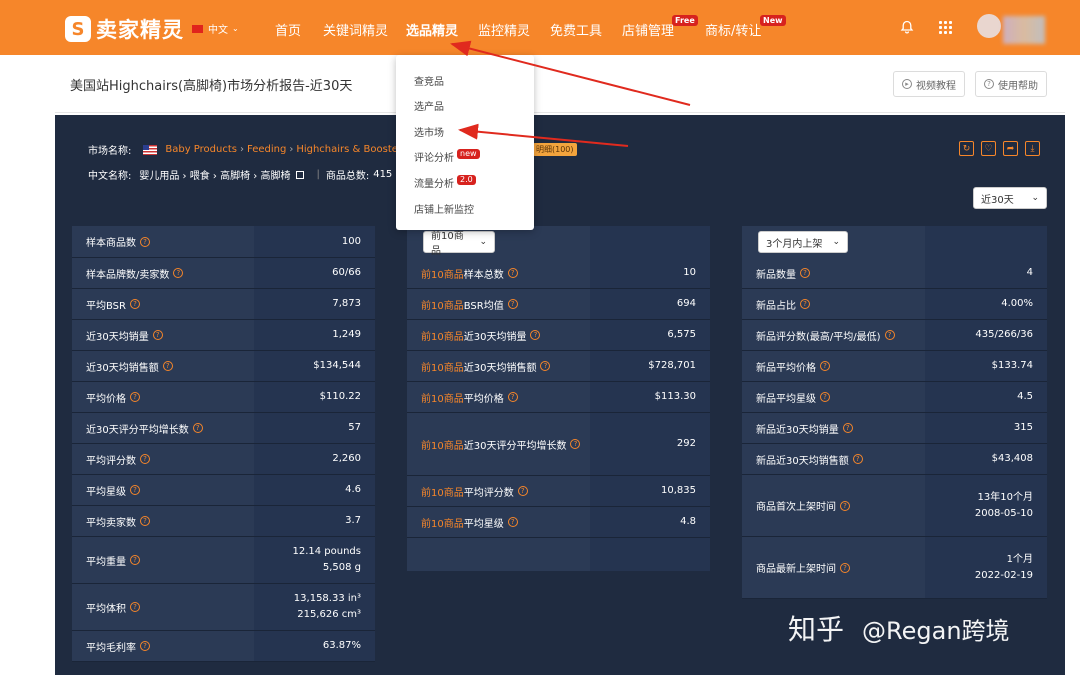 This screenshot has height=675, width=1080. I want to click on nav-home: 首页, so click(288, 29).